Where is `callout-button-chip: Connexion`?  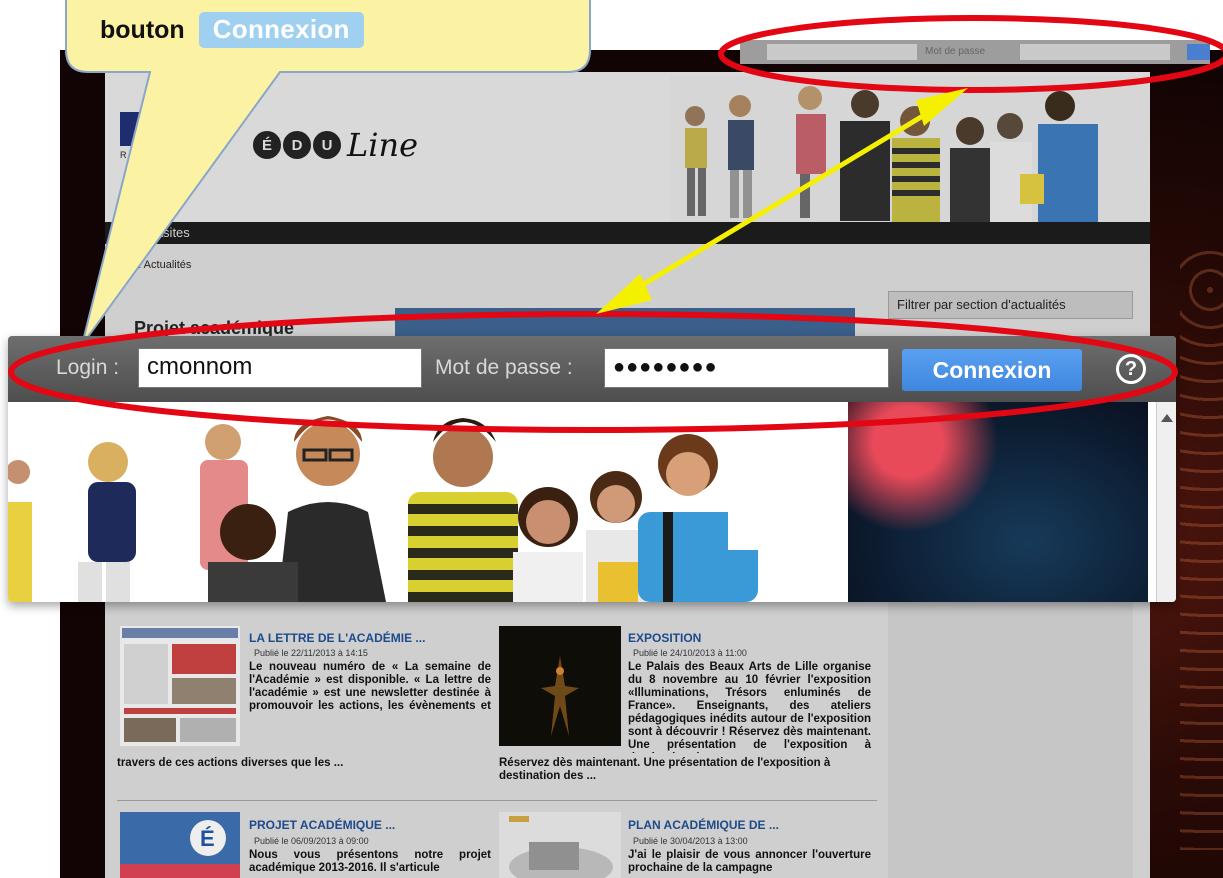
callout-button-chip: Connexion is located at coordinates (281, 30).